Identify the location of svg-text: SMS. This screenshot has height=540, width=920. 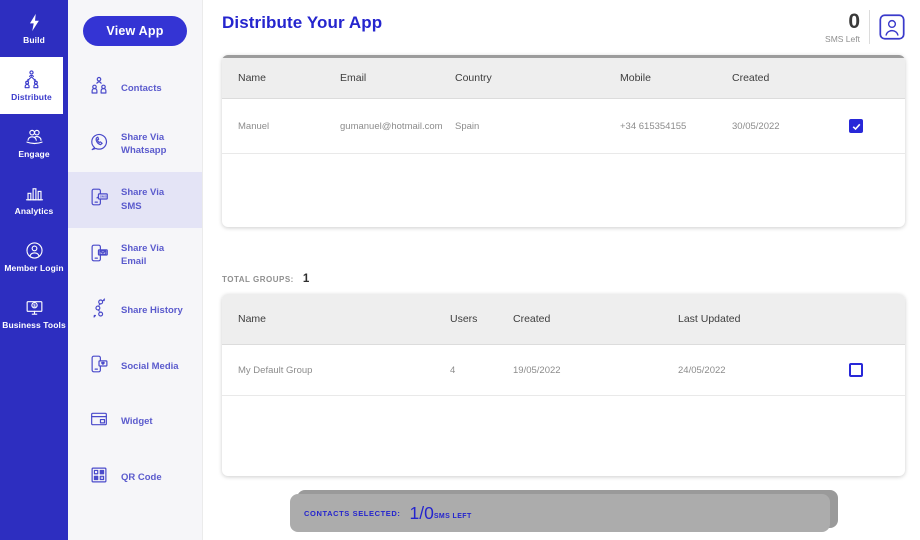
(103, 197).